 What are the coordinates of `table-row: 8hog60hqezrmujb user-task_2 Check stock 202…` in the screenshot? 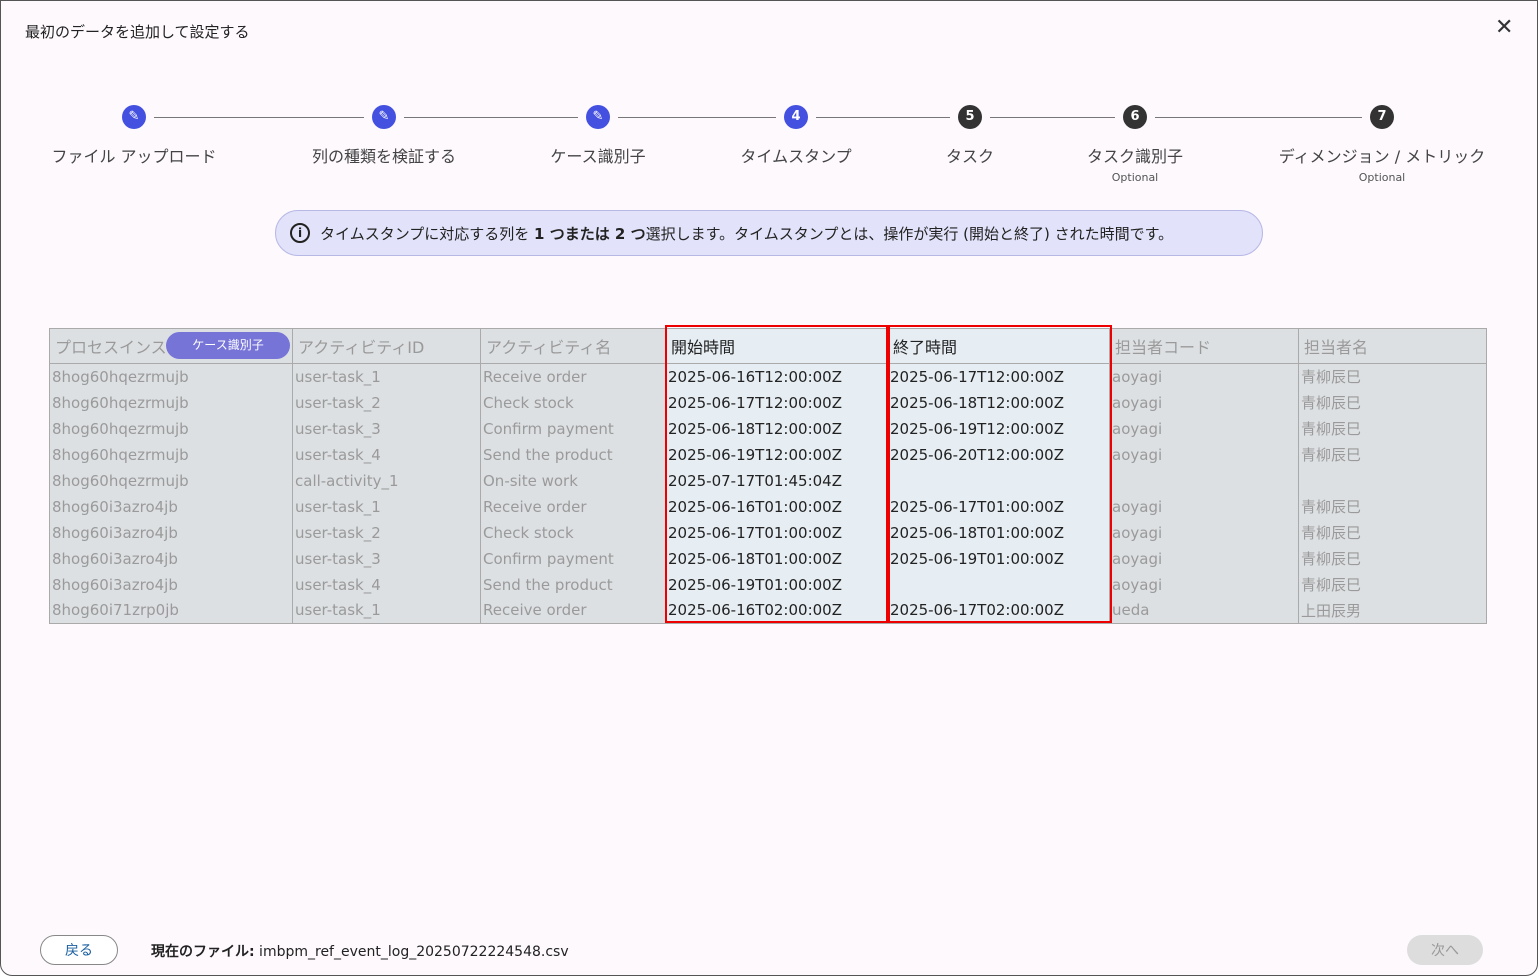 It's located at (768, 402).